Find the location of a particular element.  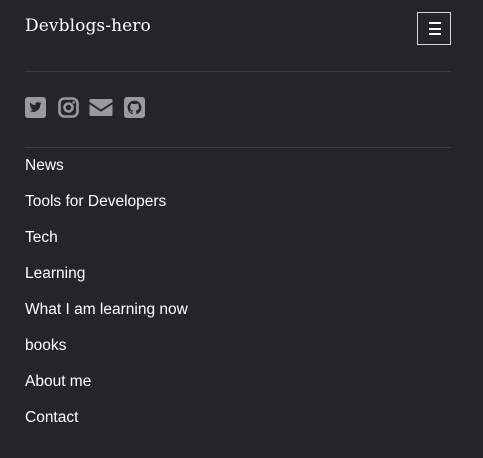

github-link is located at coordinates (134, 107).